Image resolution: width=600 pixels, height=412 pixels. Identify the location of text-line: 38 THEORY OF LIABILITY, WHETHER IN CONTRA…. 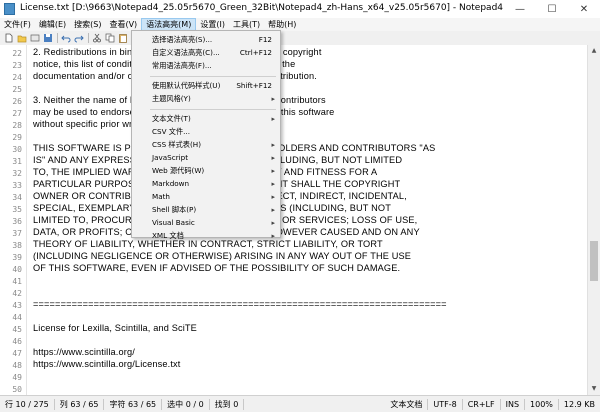
(295, 245).